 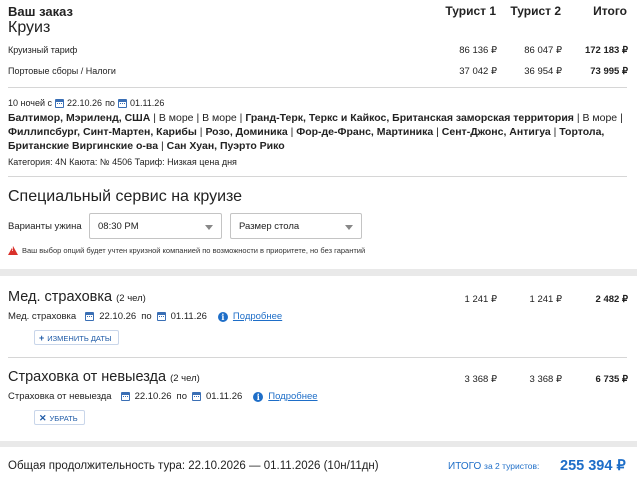 I want to click on med-more-link: Подробнее, so click(x=257, y=316).